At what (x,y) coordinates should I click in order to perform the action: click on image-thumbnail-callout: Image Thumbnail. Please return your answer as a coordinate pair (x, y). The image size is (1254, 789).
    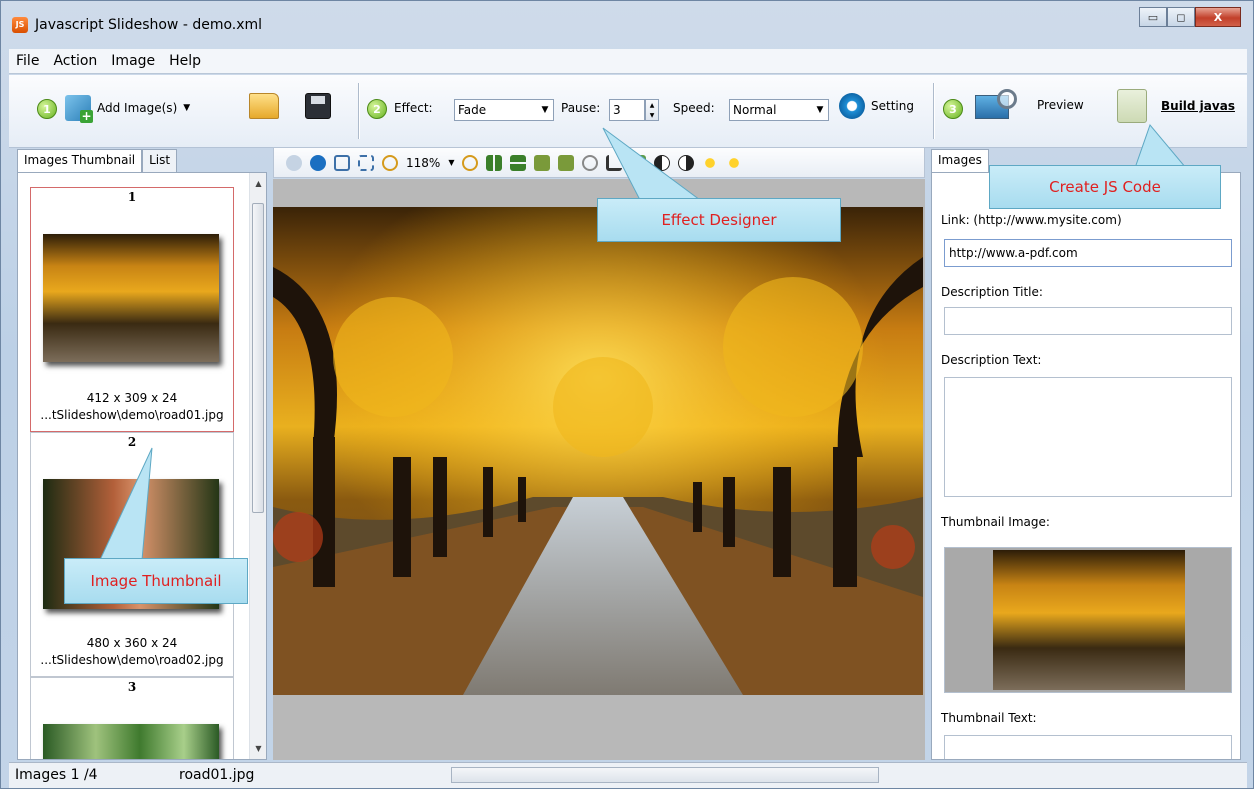
    Looking at the image, I should click on (156, 581).